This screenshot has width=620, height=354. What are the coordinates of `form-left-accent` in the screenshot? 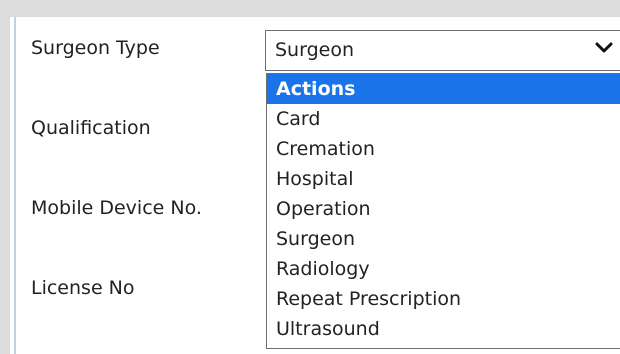 It's located at (15, 185).